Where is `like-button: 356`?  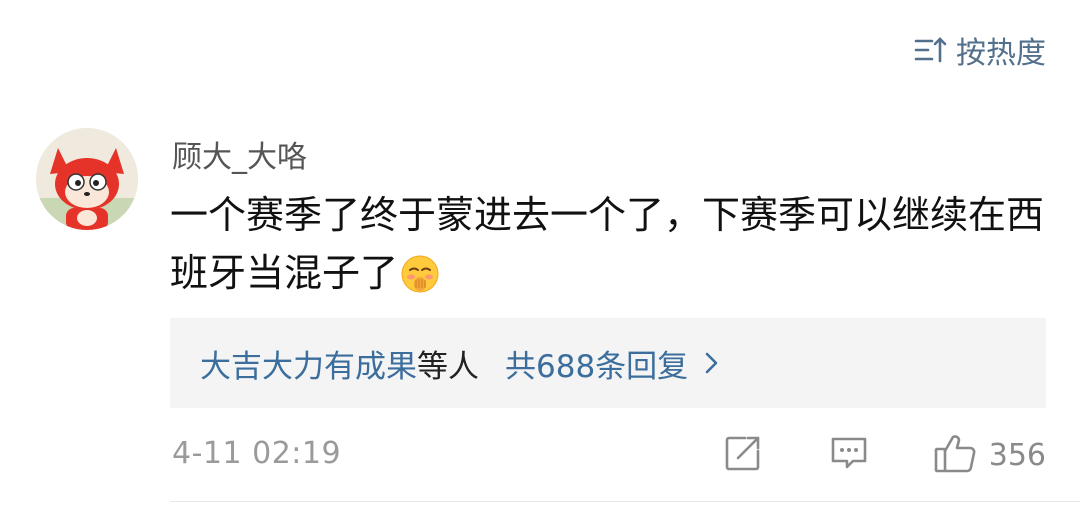 like-button: 356 is located at coordinates (989, 455).